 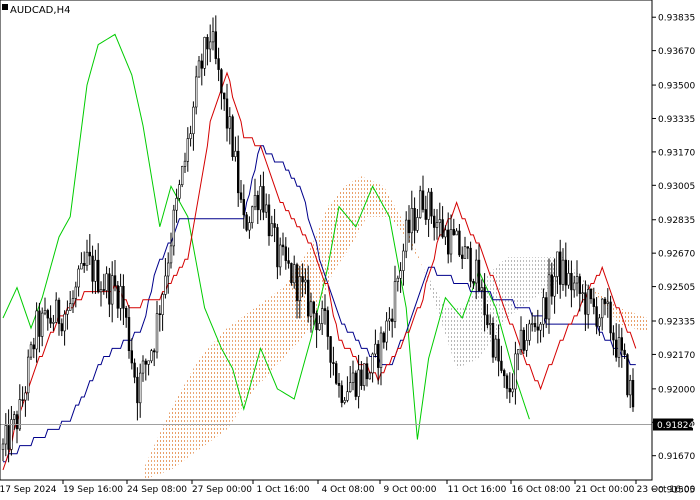 What do you see at coordinates (676, 288) in the screenshot?
I see `y-tick-label: 0.92505` at bounding box center [676, 288].